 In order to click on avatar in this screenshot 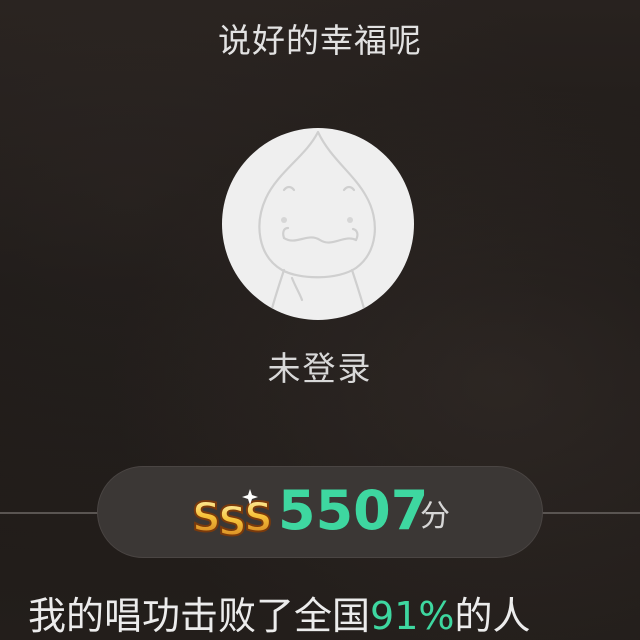, I will do `click(318, 224)`.